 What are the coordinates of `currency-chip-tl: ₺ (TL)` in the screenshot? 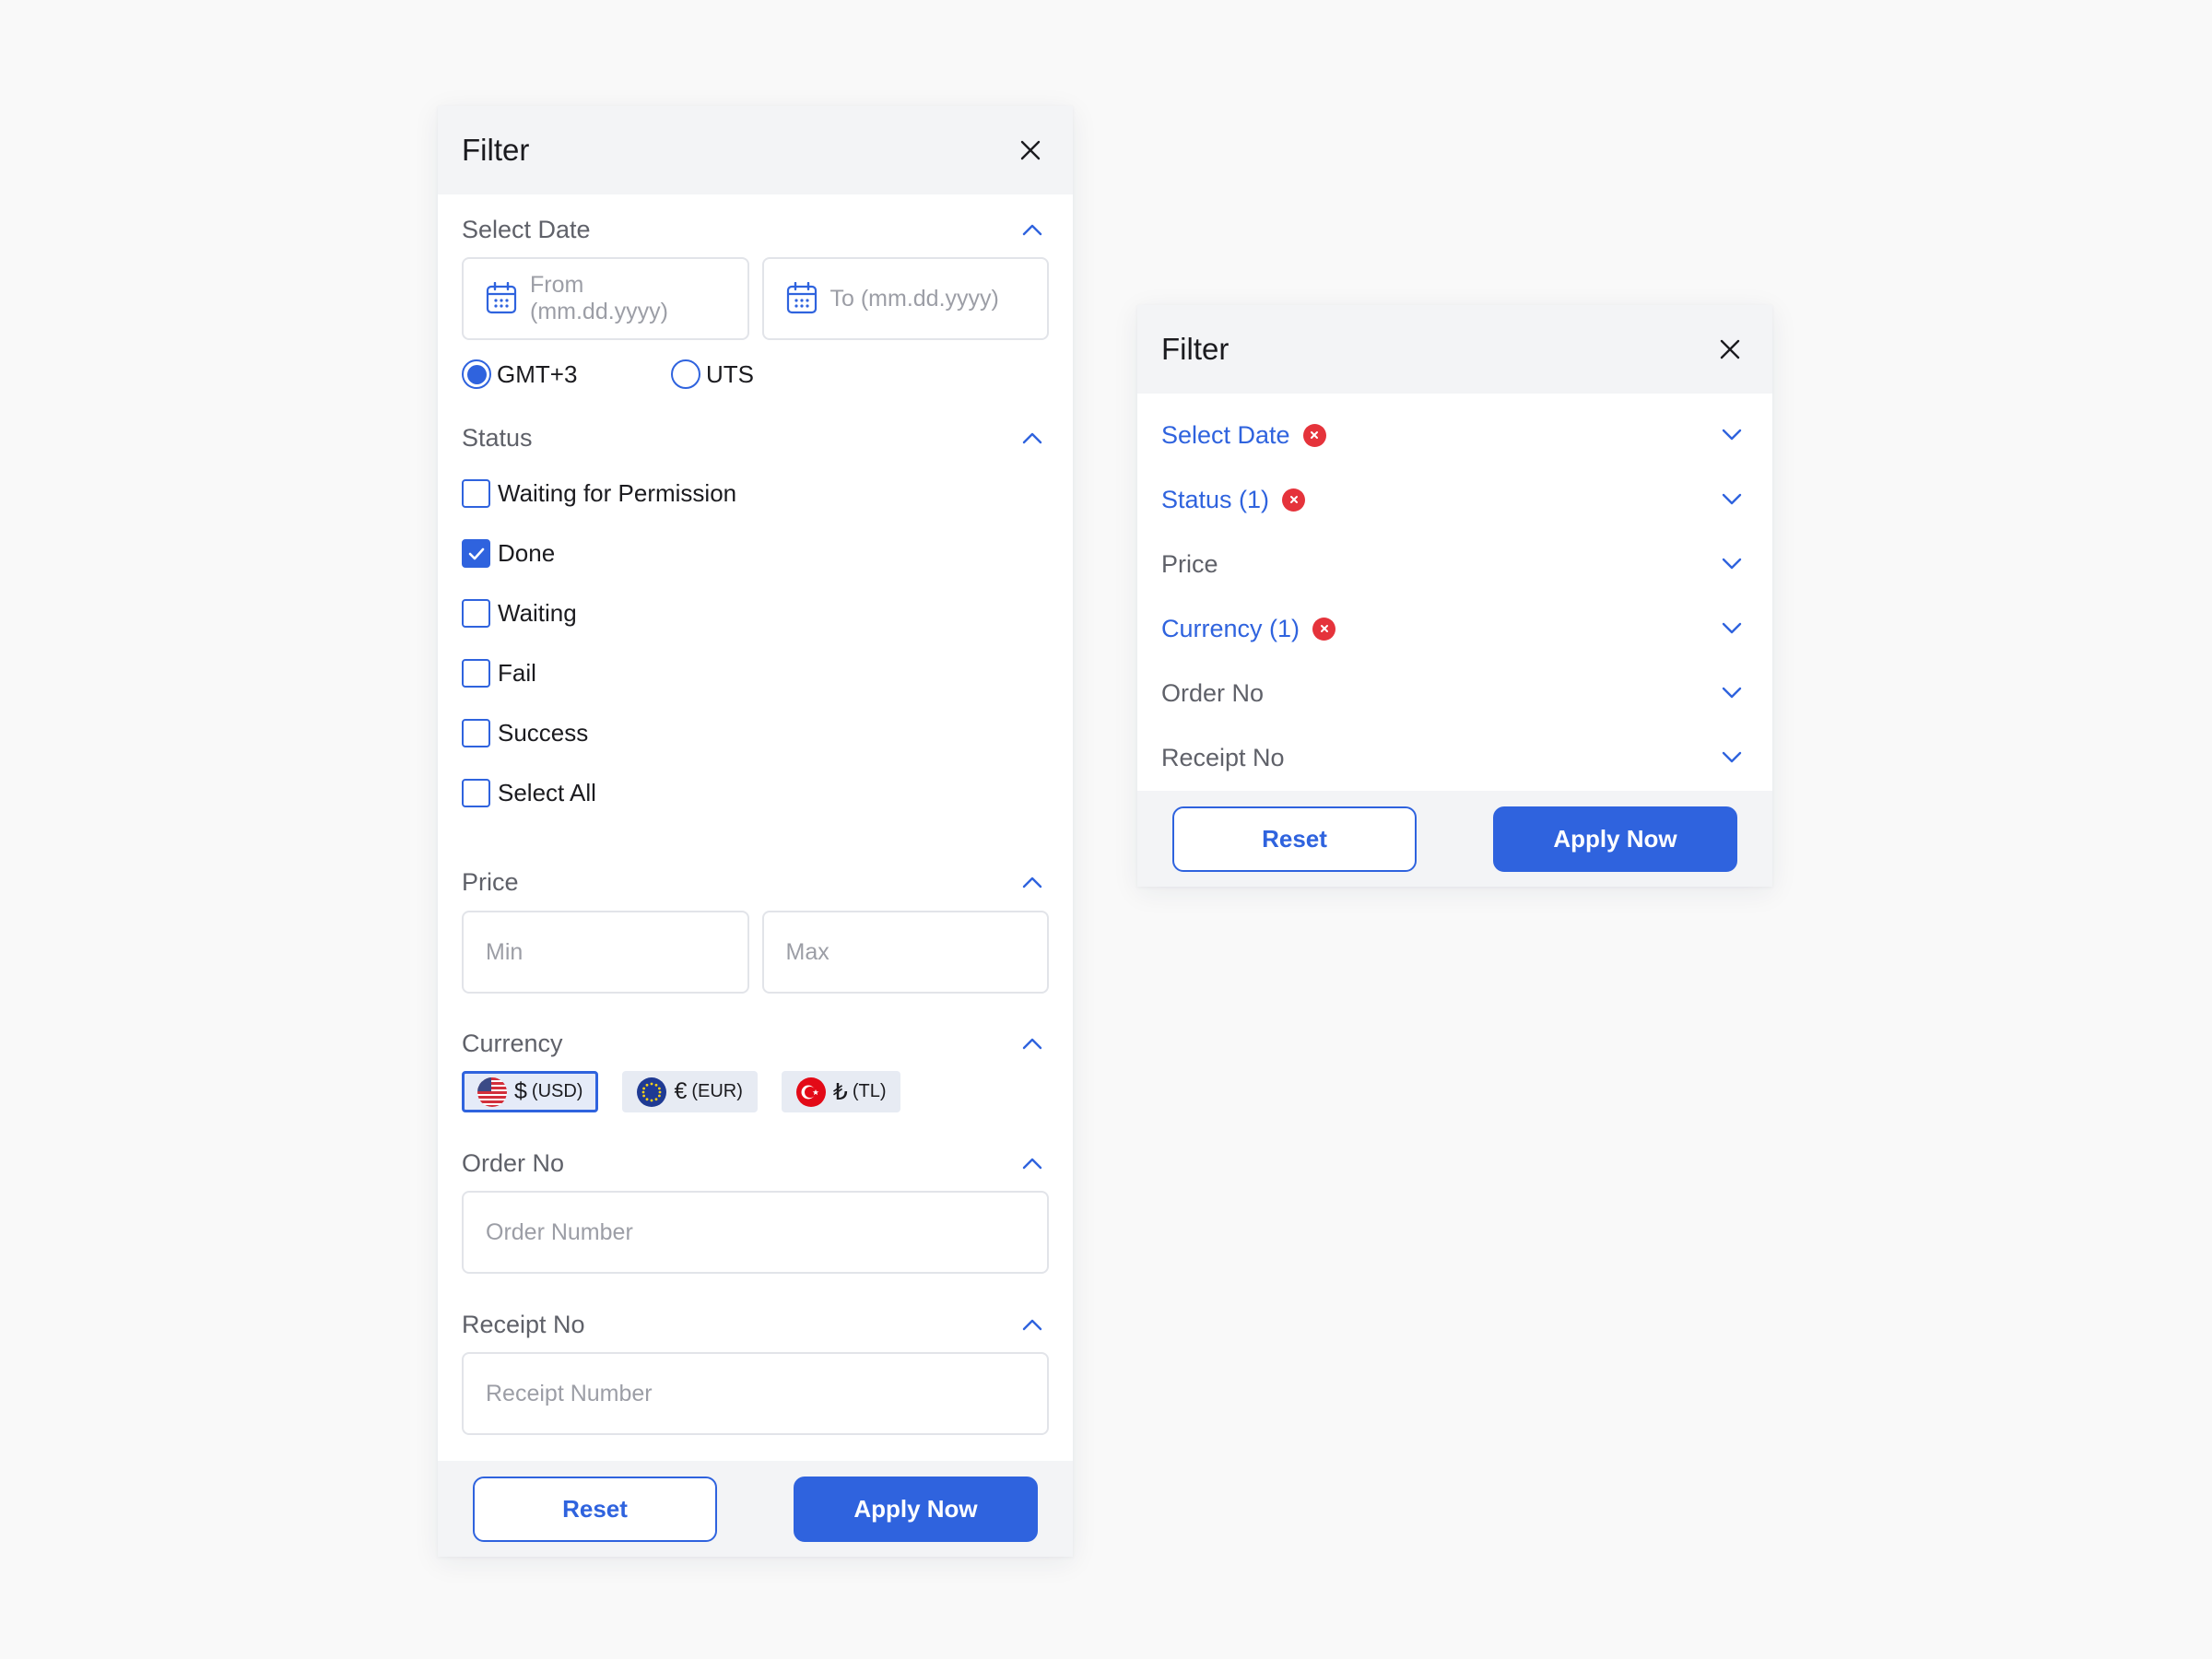 It's located at (841, 1091).